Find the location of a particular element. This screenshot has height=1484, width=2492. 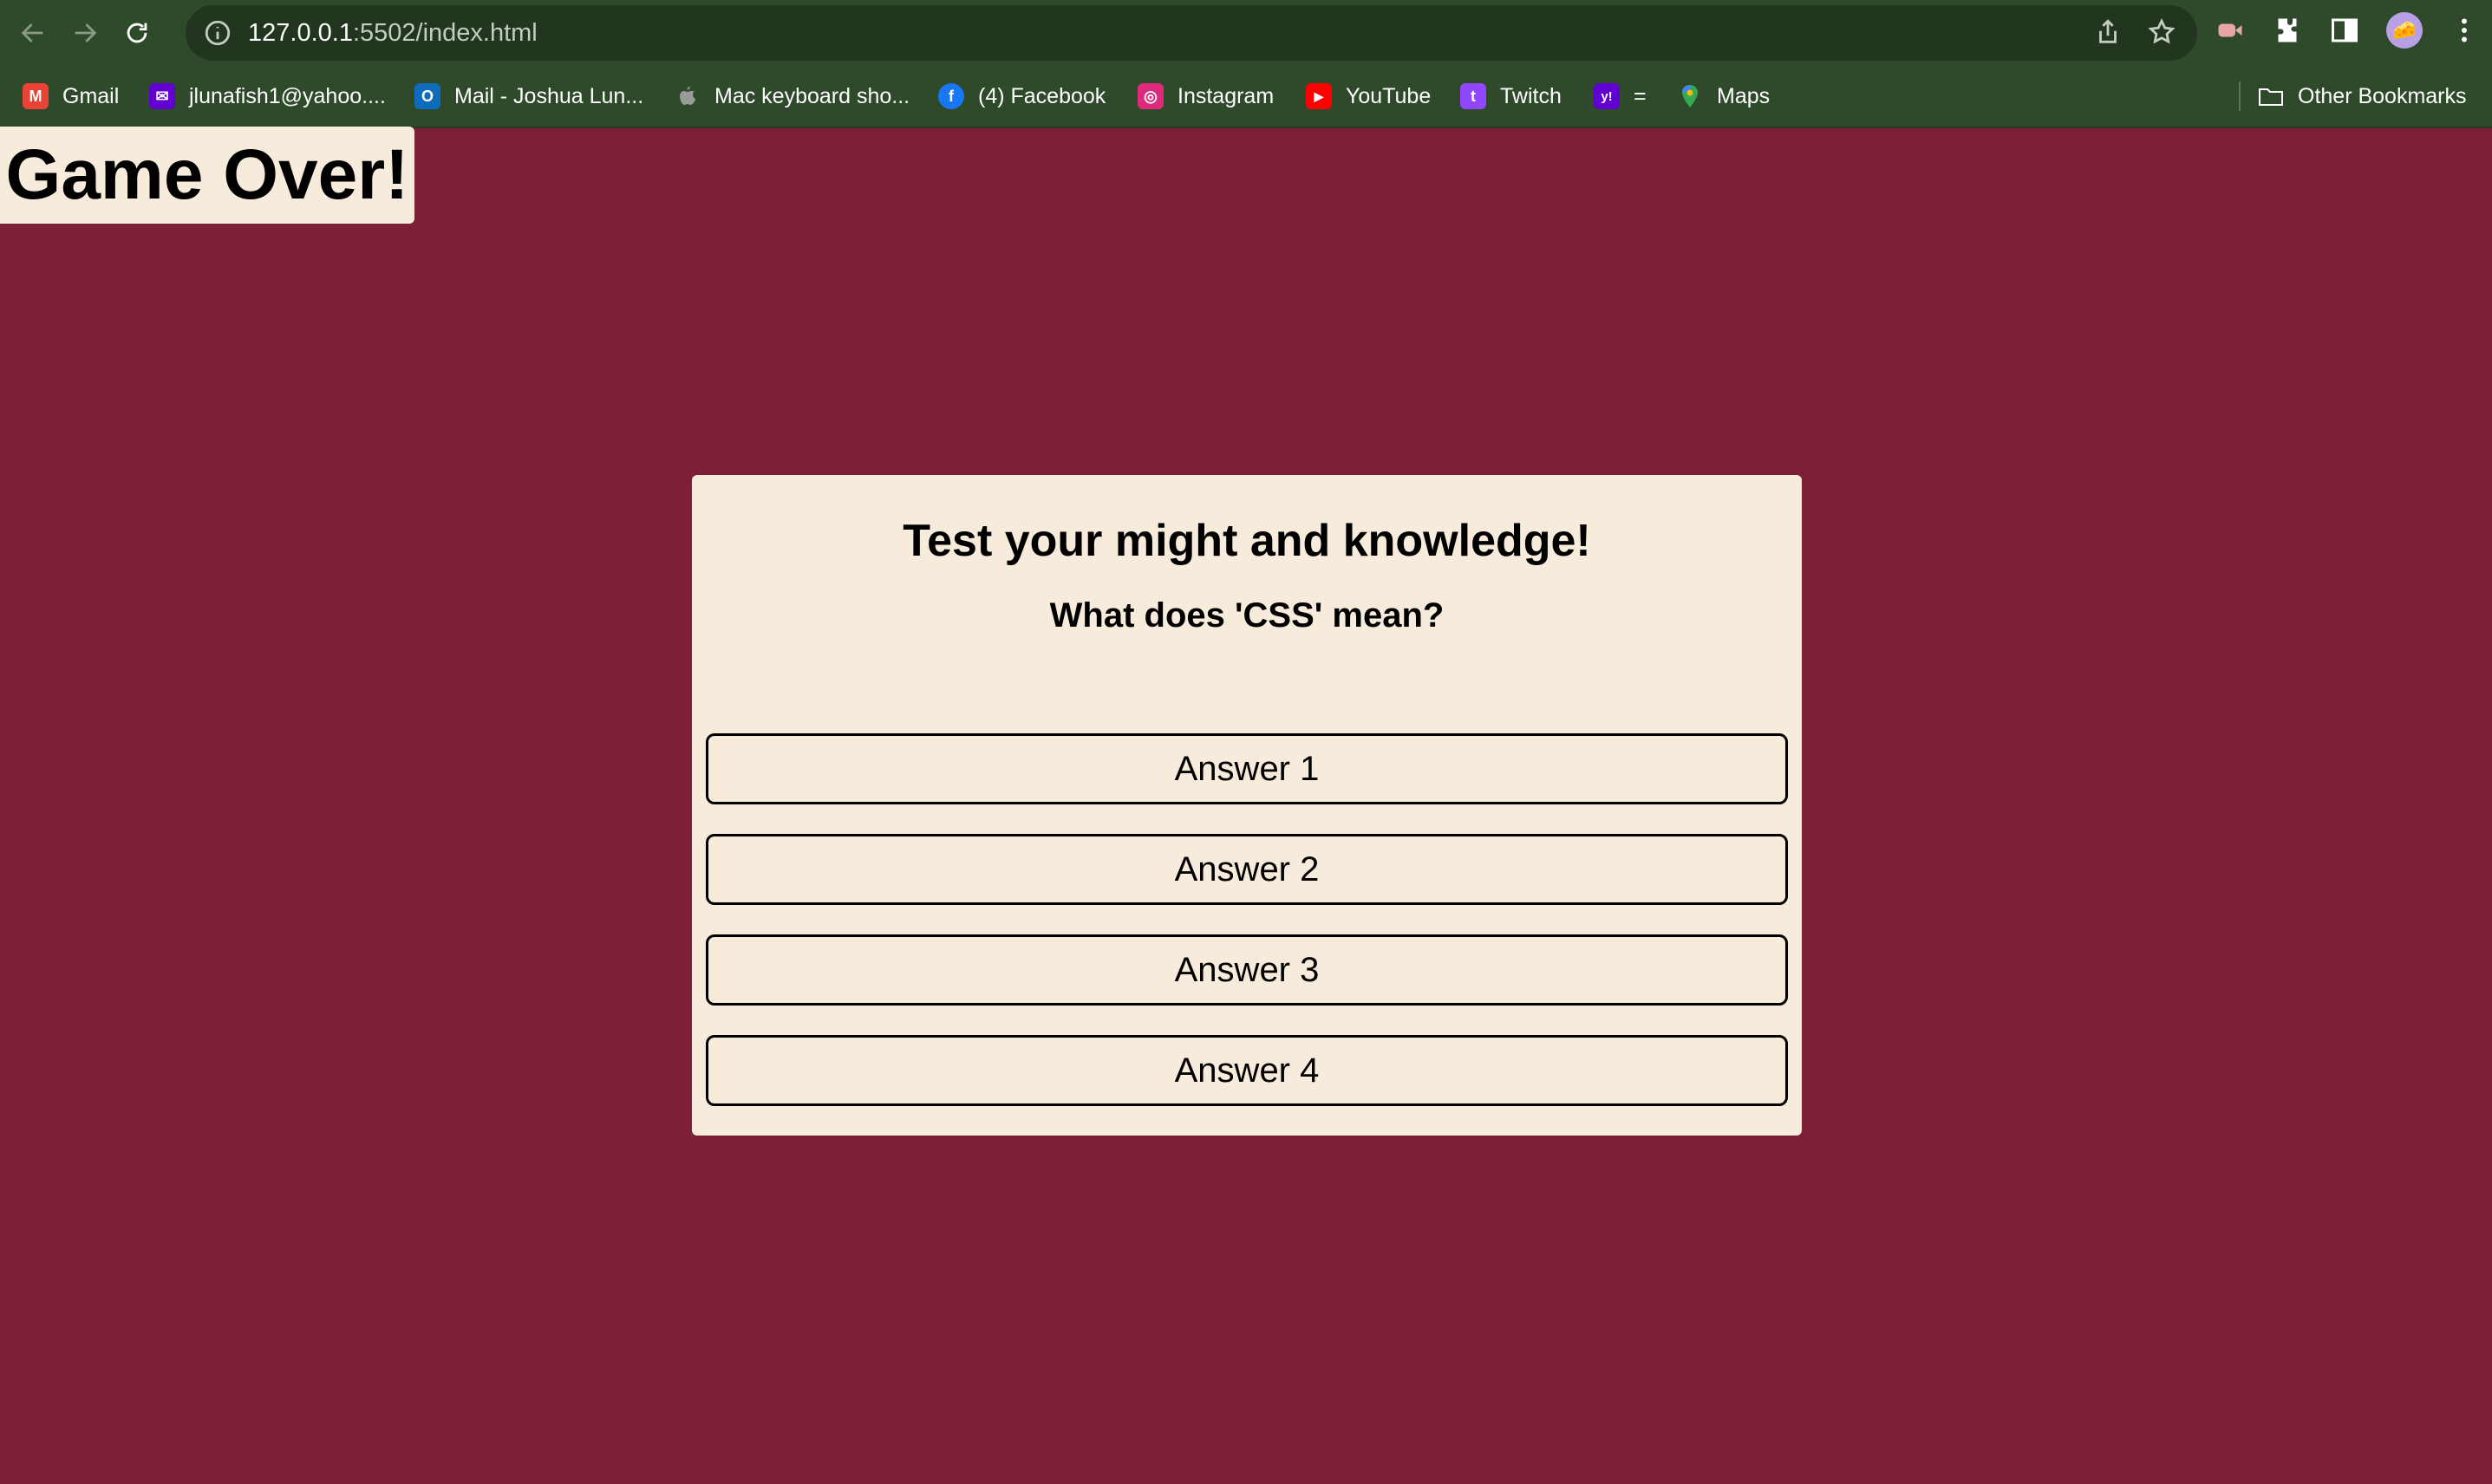

forward-button is located at coordinates (85, 33).